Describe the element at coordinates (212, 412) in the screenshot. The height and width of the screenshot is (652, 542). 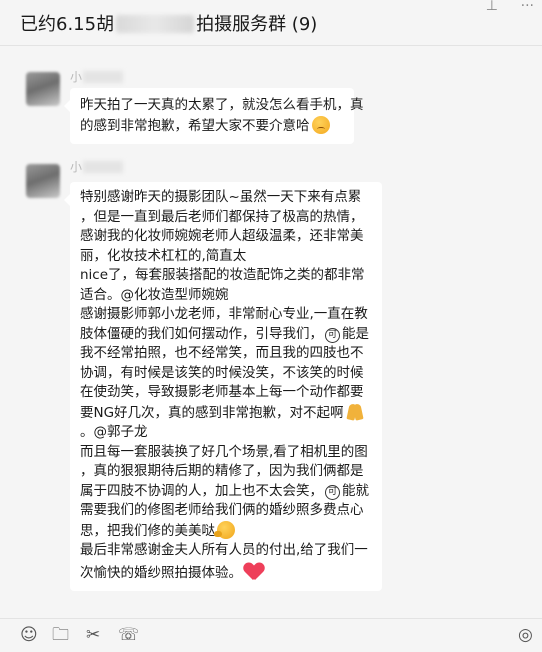
I see `message-line: 要NG好几次，真的感到非常抱歉，对不起啊` at that location.